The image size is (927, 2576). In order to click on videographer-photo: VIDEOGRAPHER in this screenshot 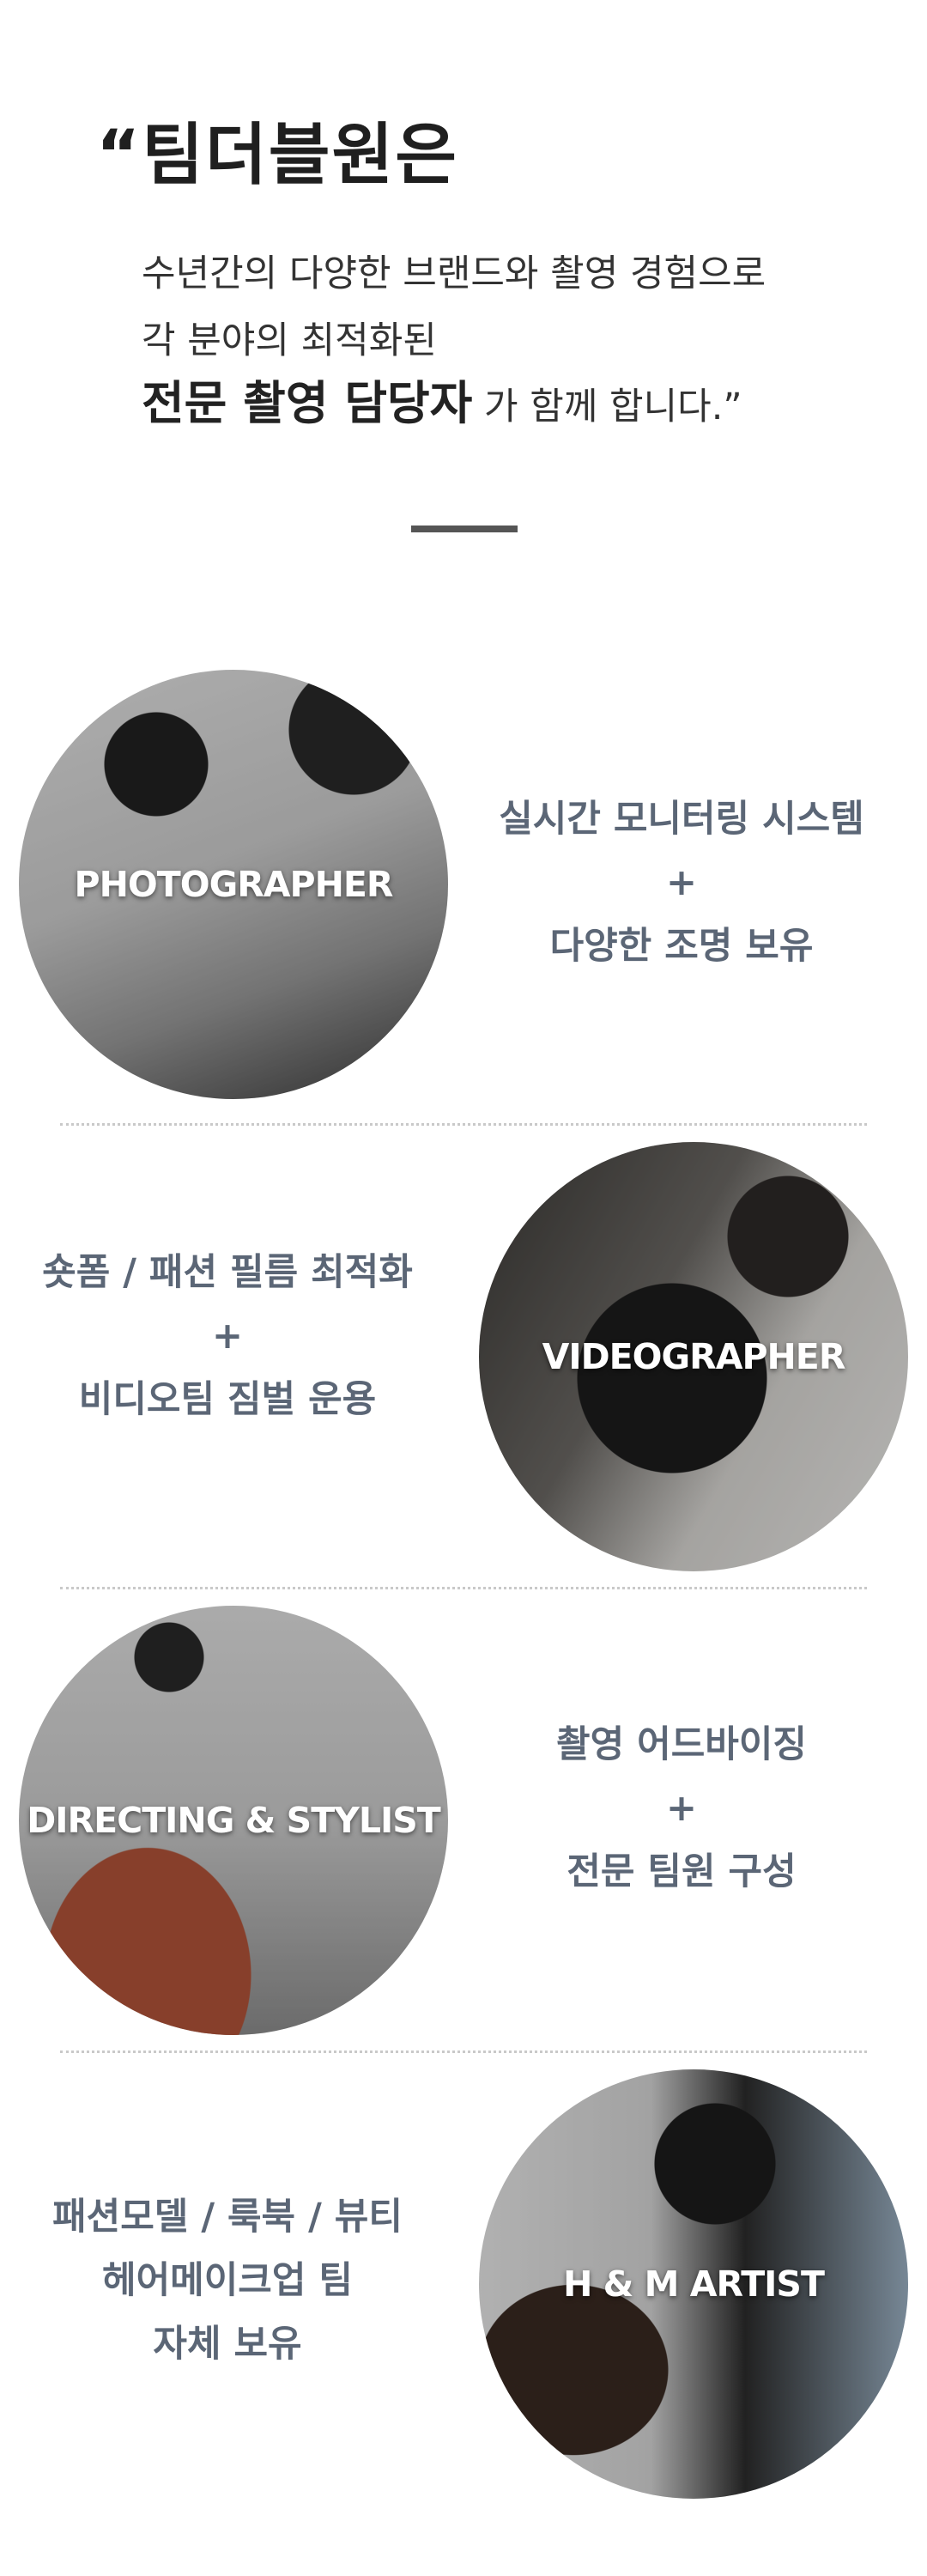, I will do `click(693, 1356)`.